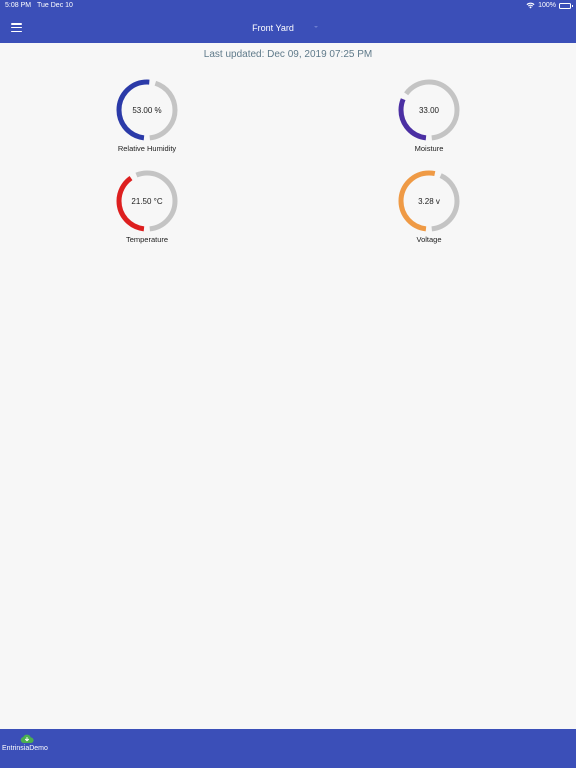 This screenshot has height=768, width=576. Describe the element at coordinates (147, 201) in the screenshot. I see `gauge-value: 21.50 °C` at that location.